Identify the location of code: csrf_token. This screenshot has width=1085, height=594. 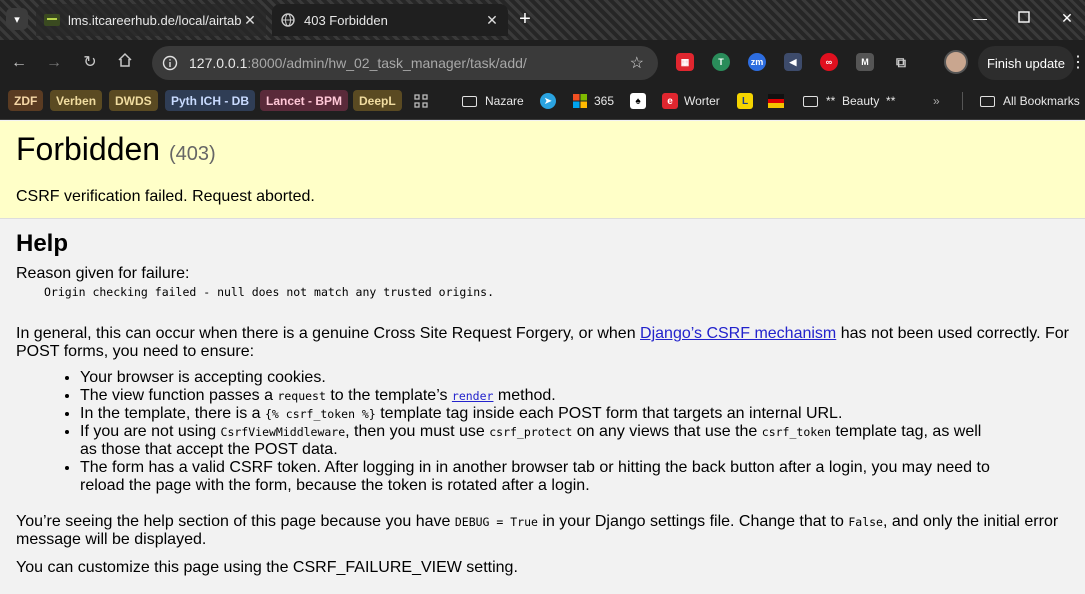
(796, 432).